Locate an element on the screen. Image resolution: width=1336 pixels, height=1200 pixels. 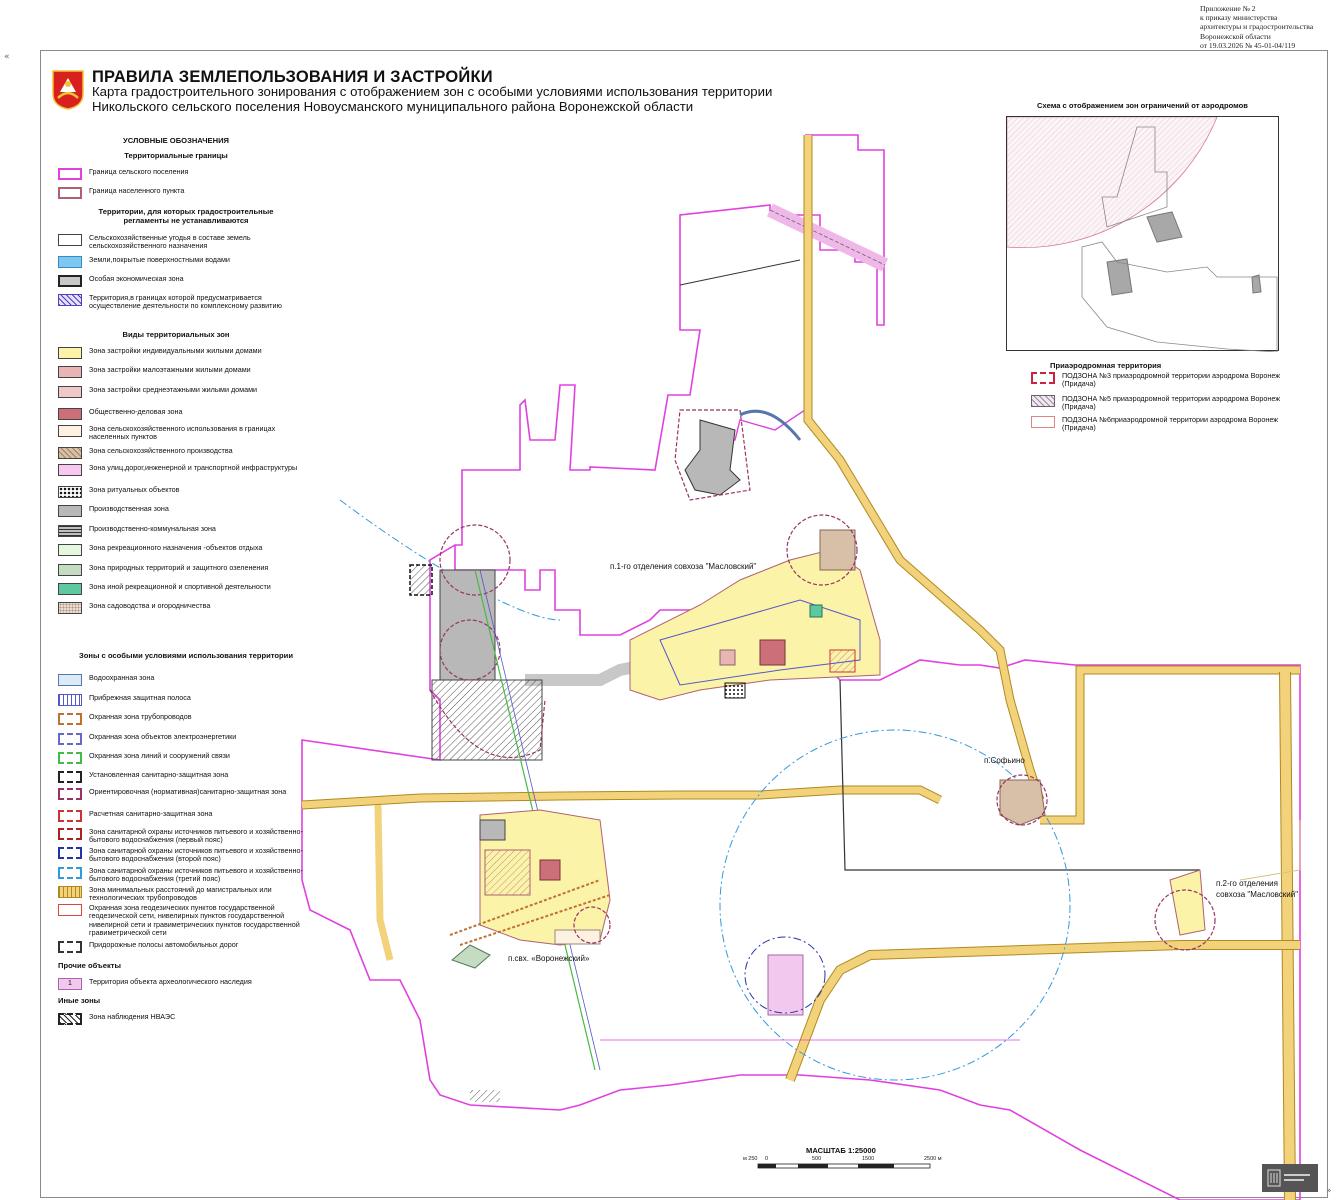
settlement-label: п.2-го отделения is located at coordinates (1247, 883).